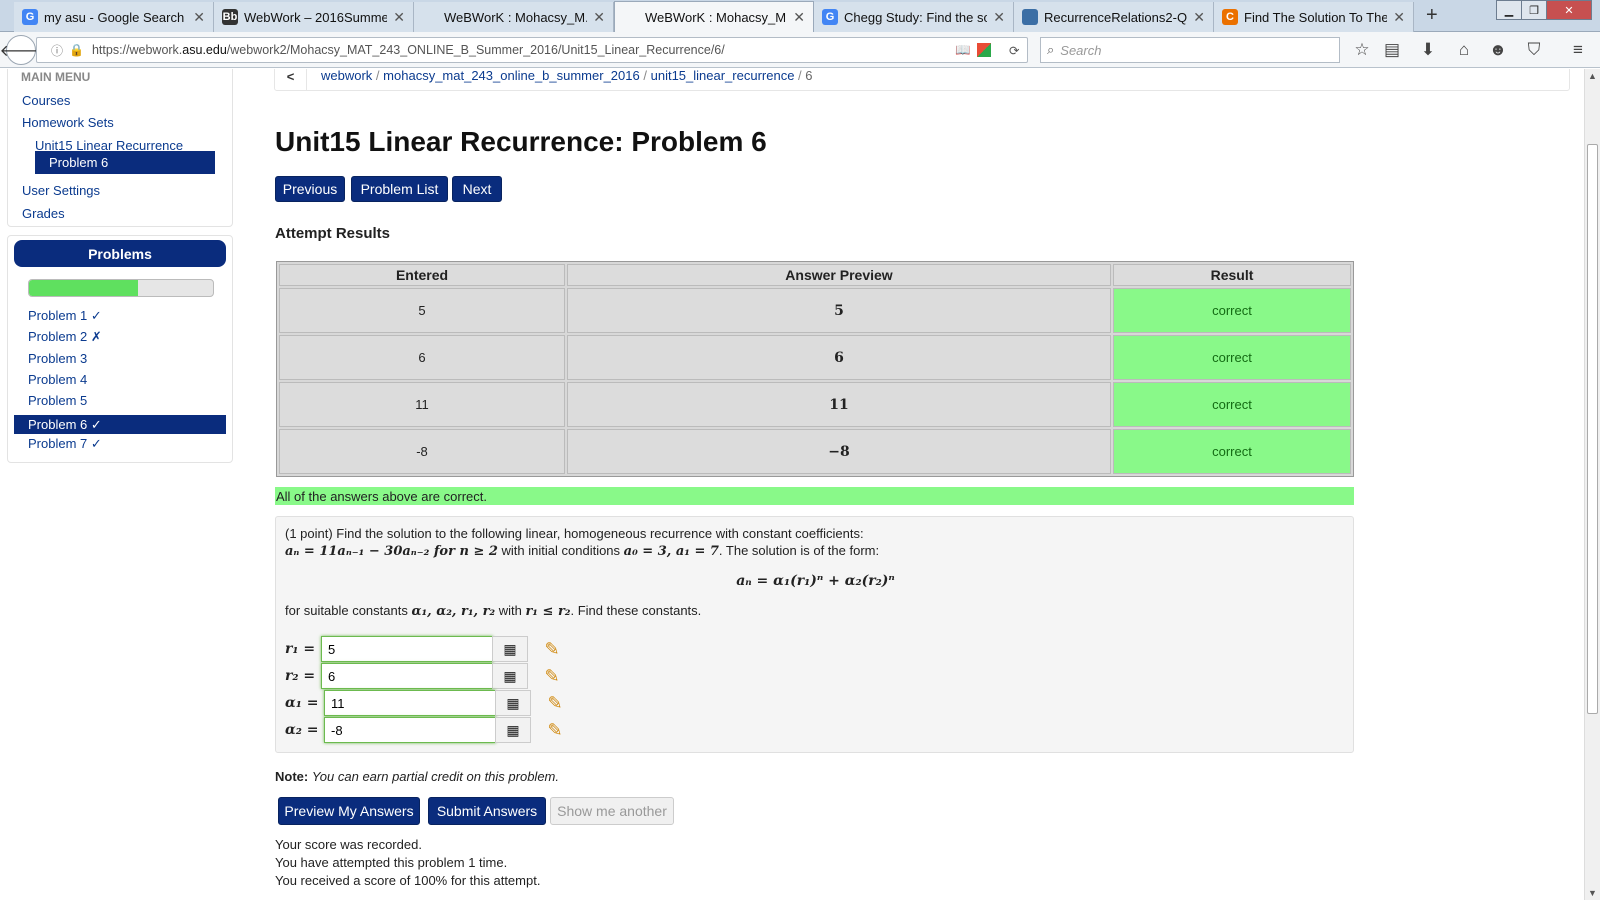  What do you see at coordinates (21, 50) in the screenshot?
I see `back-icon: 🡐` at bounding box center [21, 50].